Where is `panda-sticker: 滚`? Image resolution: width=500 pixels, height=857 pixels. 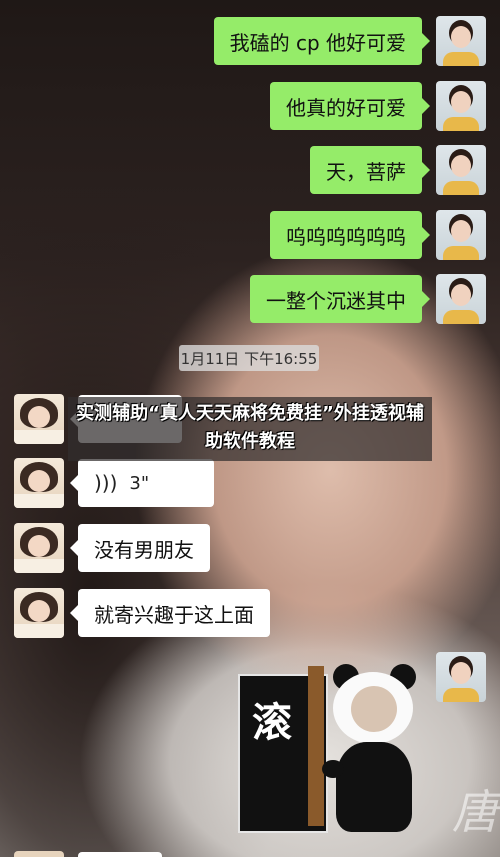 panda-sticker: 滚 is located at coordinates (328, 750).